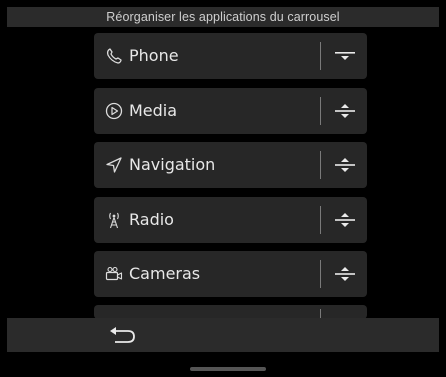 Image resolution: width=446 pixels, height=377 pixels. Describe the element at coordinates (154, 55) in the screenshot. I see `list-item-label: Phone` at that location.